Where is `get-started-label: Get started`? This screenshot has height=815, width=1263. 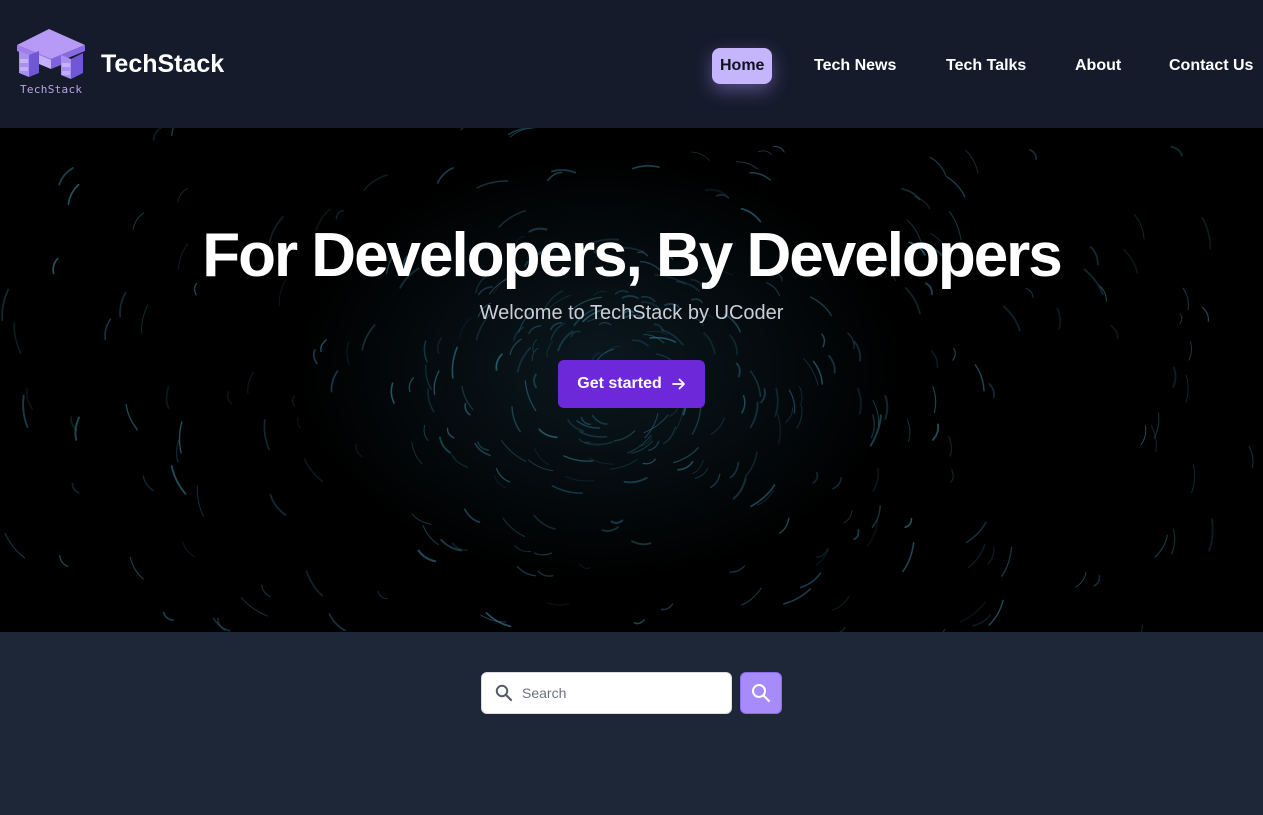 get-started-label: Get started is located at coordinates (619, 383).